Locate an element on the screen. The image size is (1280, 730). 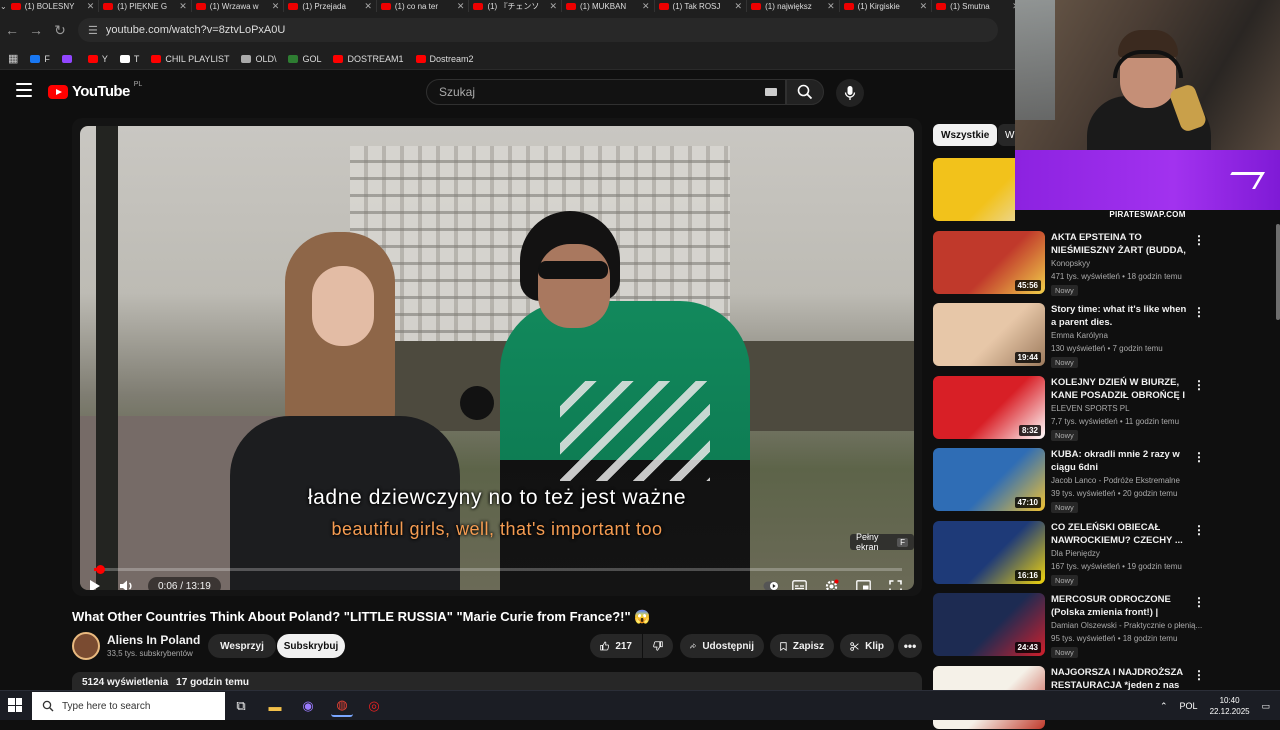
channel-avatar is located at coordinates (86, 646).